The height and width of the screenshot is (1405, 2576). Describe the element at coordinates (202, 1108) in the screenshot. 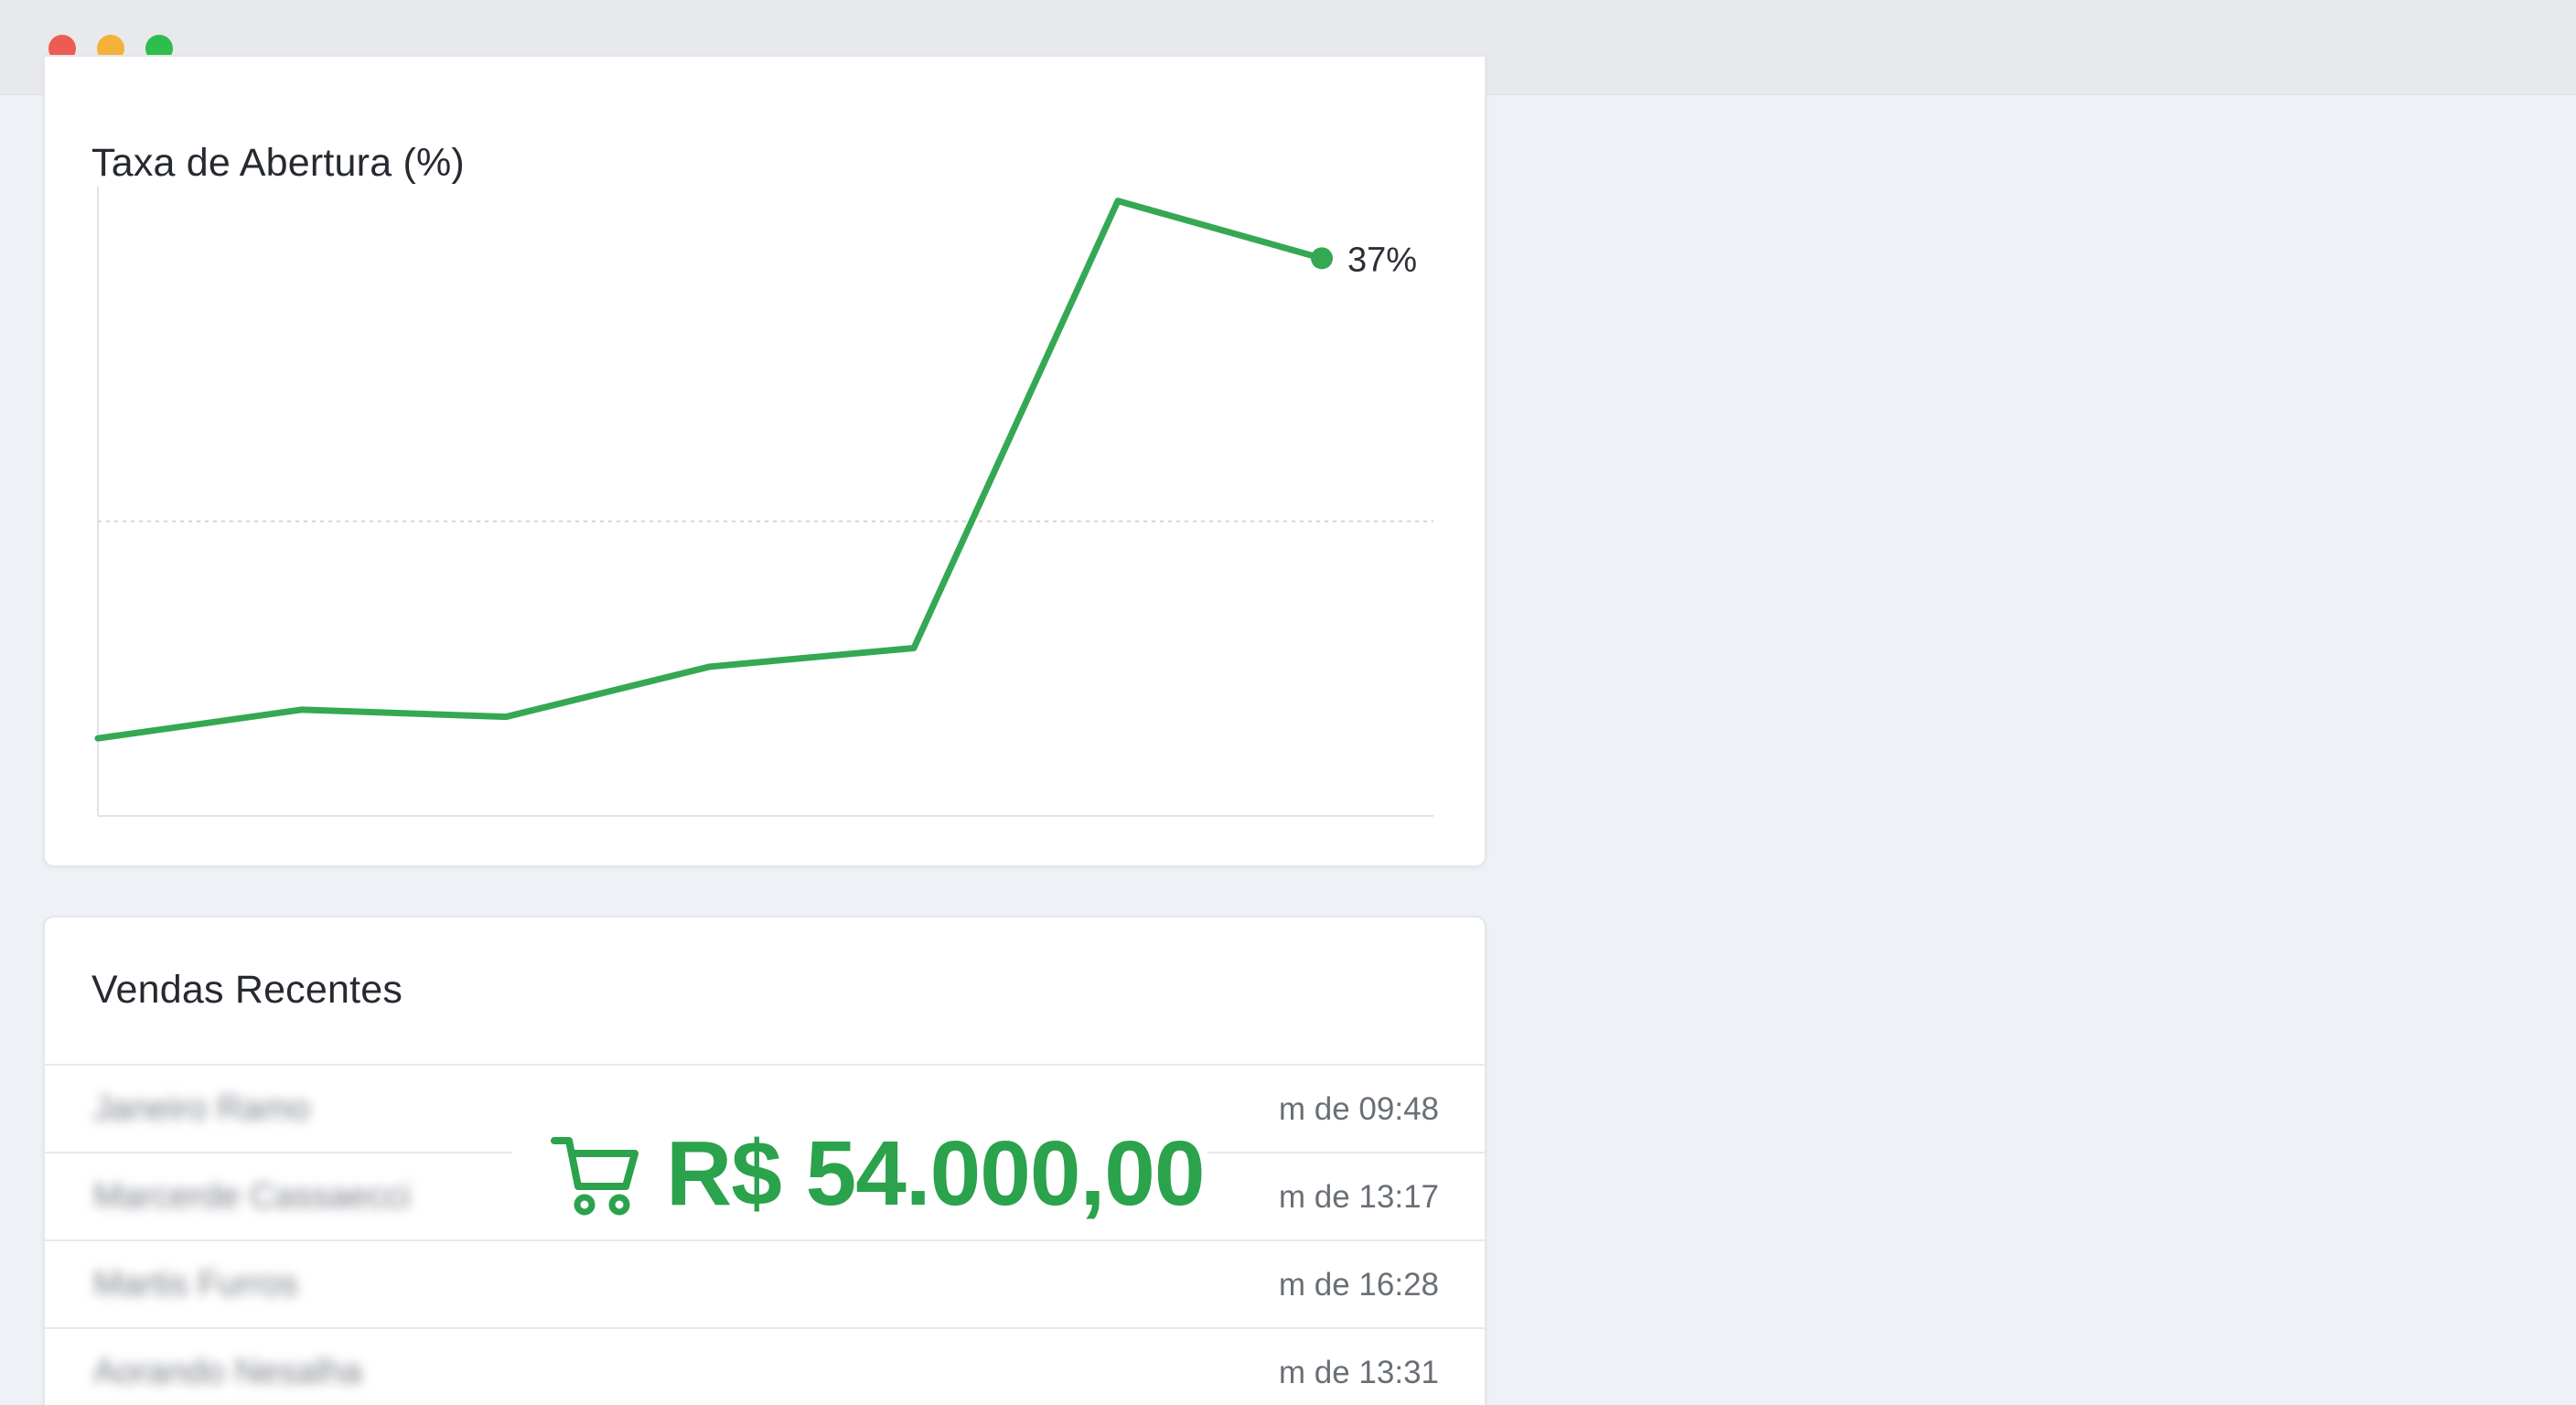

I see `customer-name: Janeiro Ramo` at that location.